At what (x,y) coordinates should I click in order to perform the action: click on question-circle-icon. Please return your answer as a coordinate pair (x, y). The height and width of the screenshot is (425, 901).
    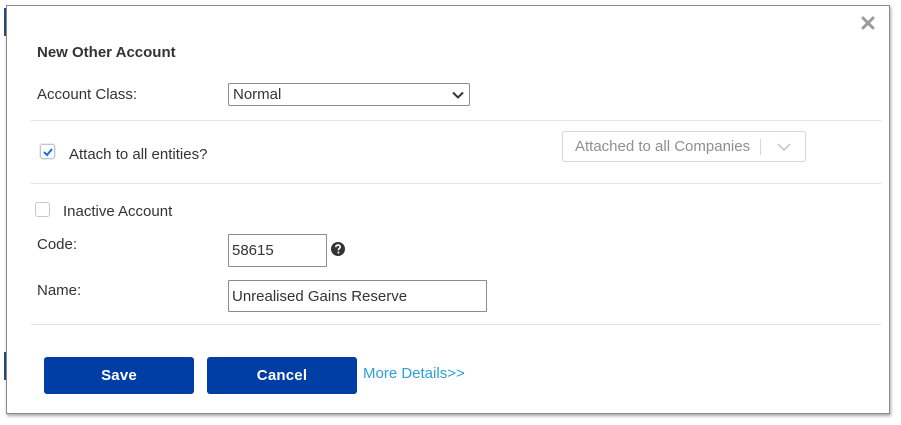
    Looking at the image, I should click on (338, 249).